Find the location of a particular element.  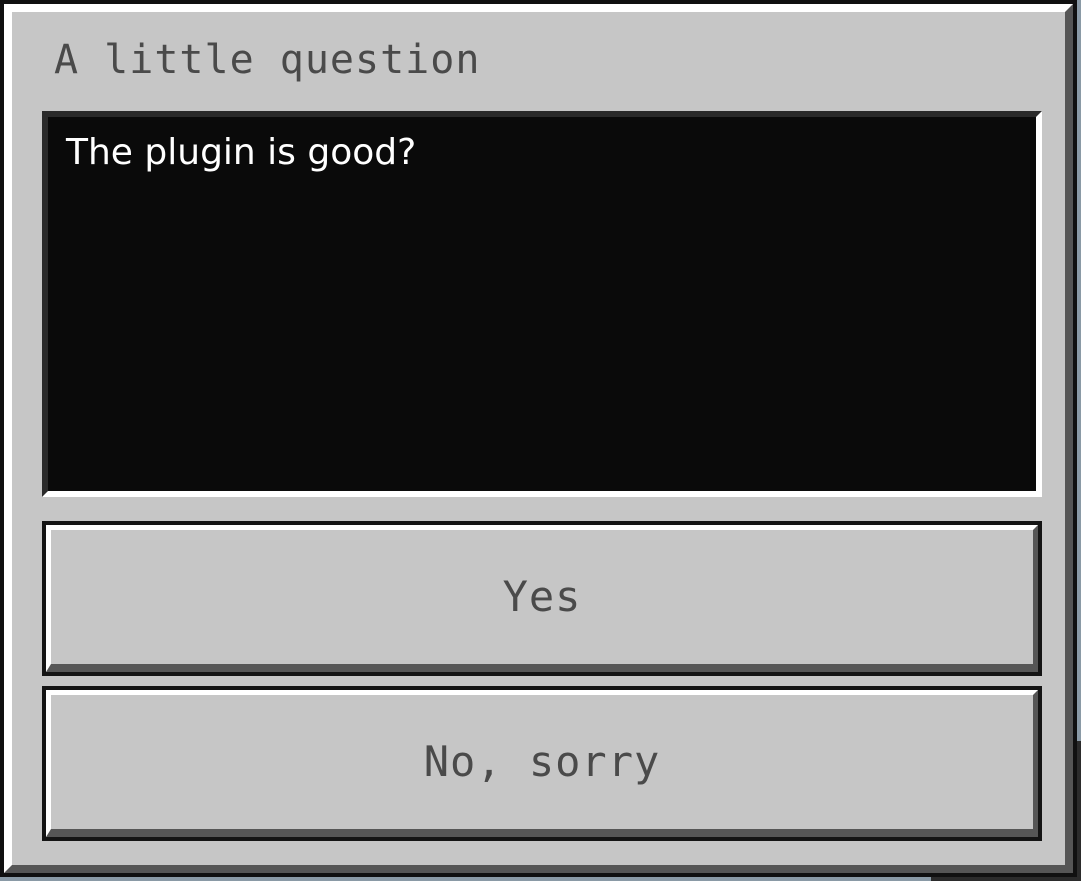

yes-button-label: Yes is located at coordinates (542, 596).